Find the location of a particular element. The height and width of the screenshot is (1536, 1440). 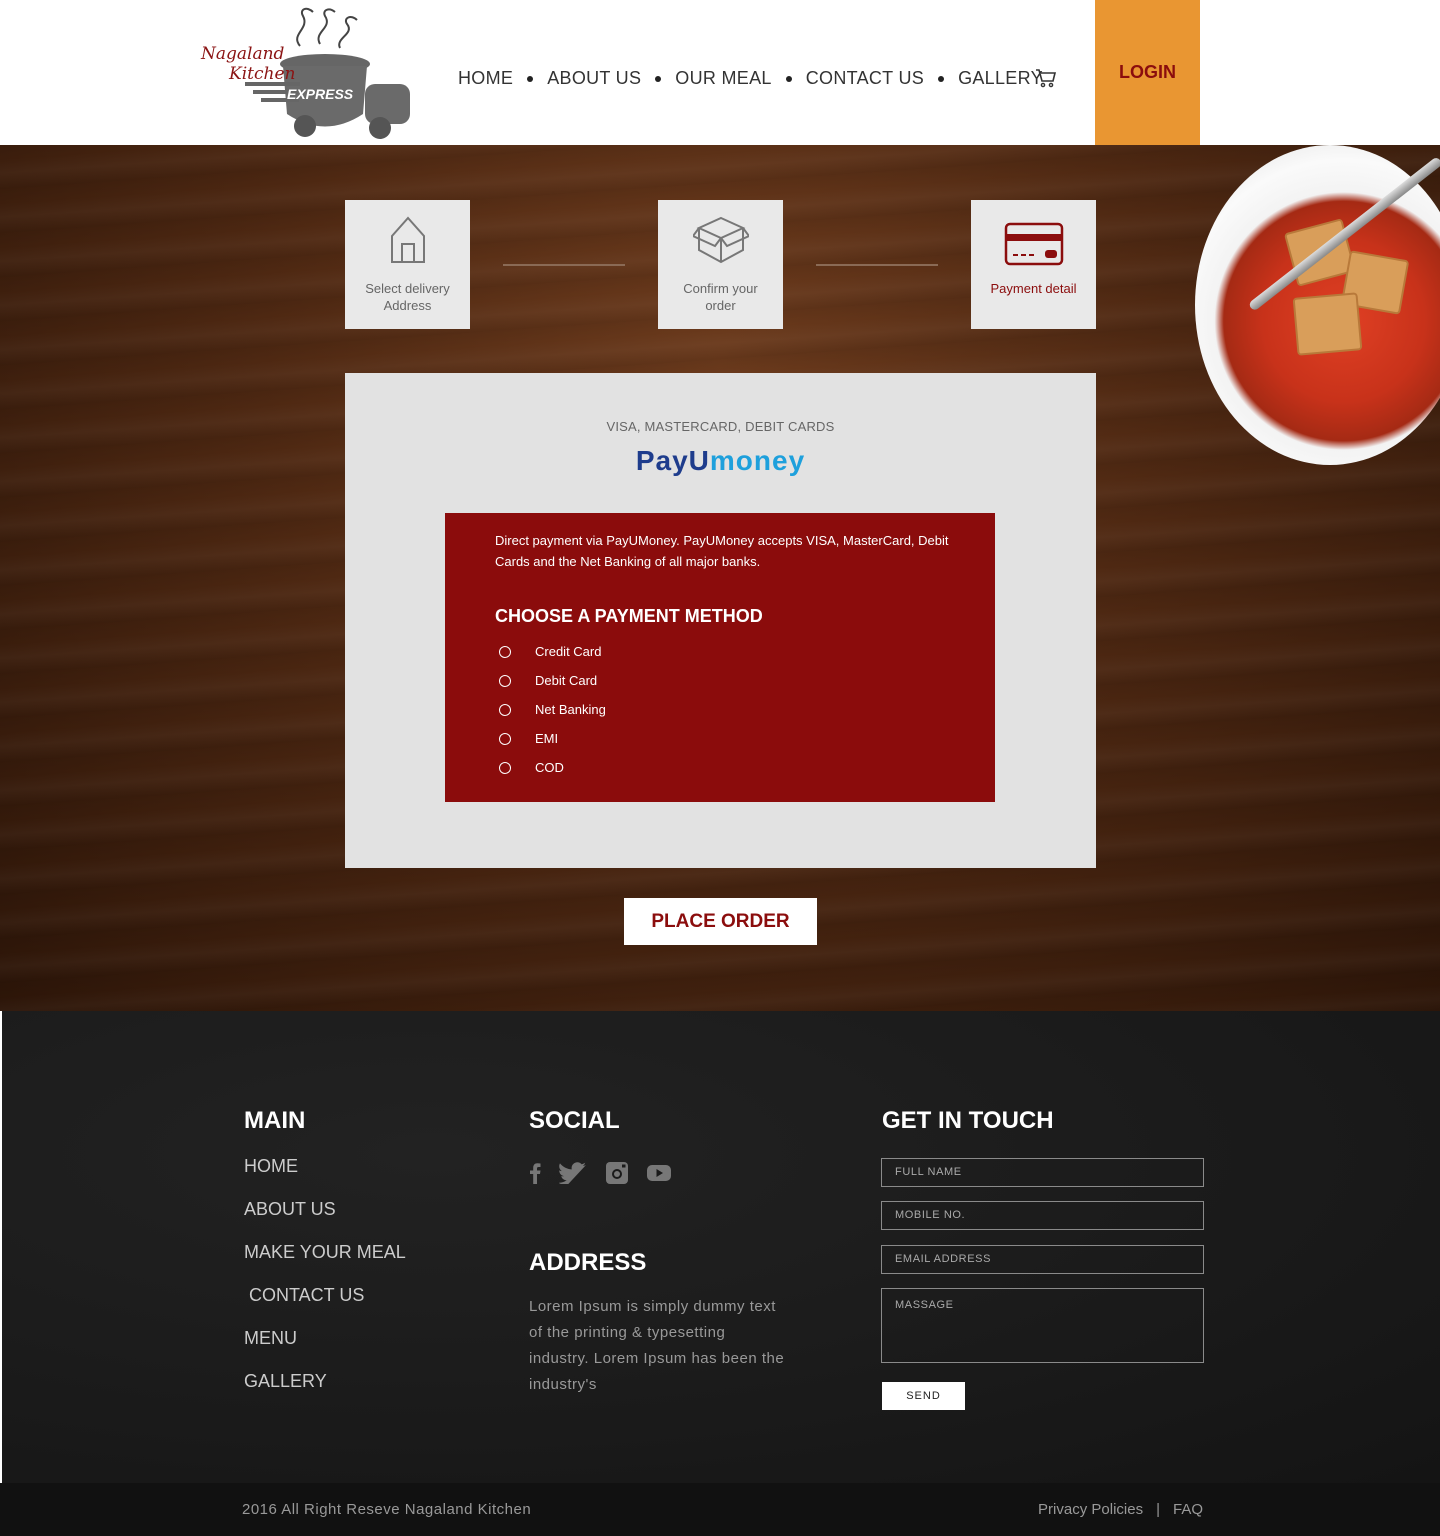

send-button: SEND is located at coordinates (923, 1396).